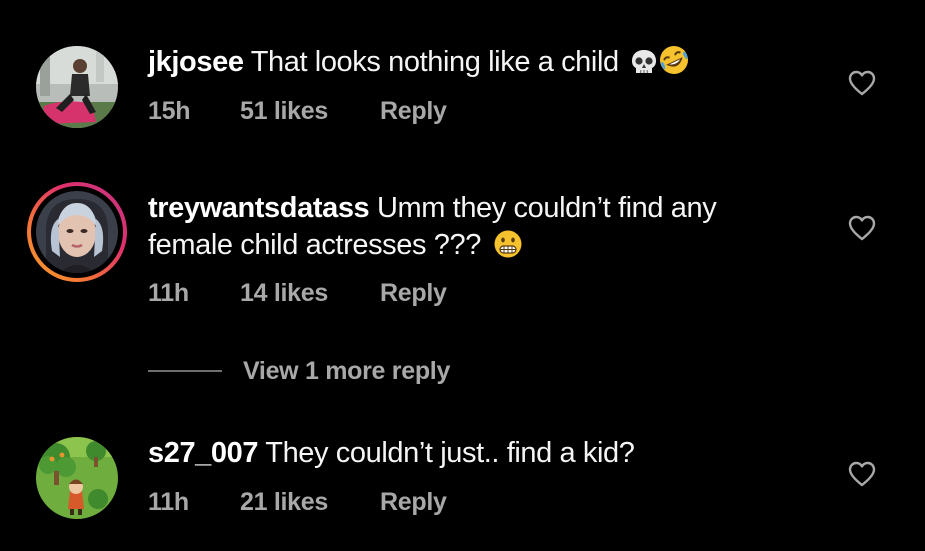 The width and height of the screenshot is (925, 551). What do you see at coordinates (644, 67) in the screenshot?
I see `skull-emoji` at bounding box center [644, 67].